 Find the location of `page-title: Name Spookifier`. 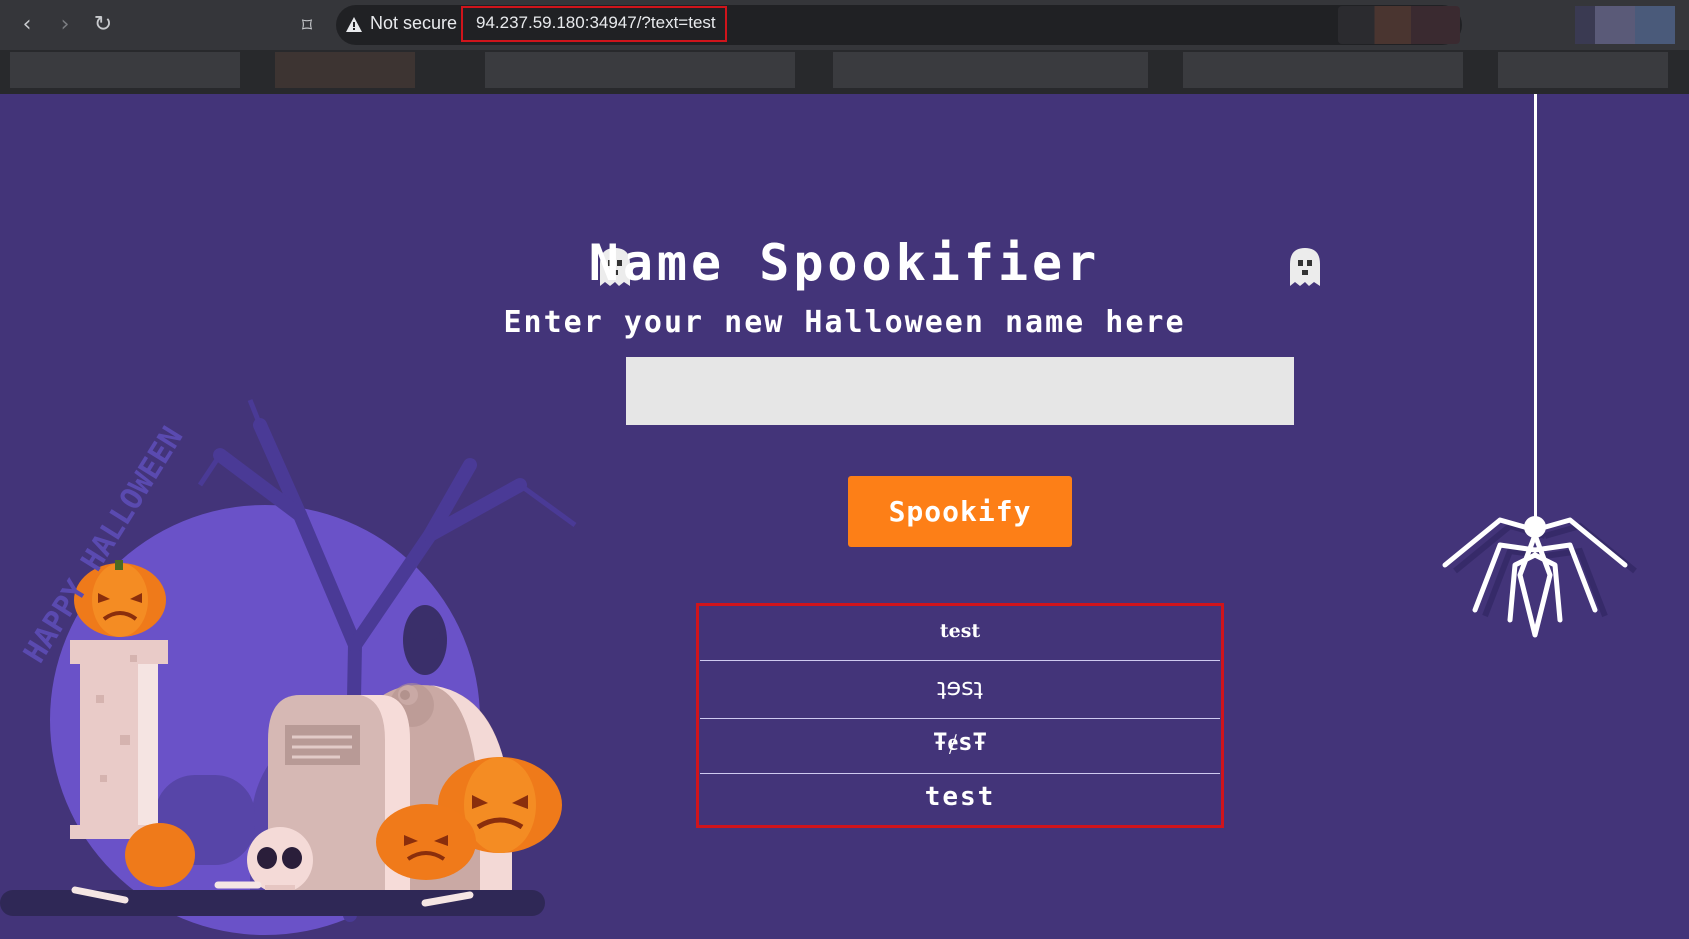

page-title: Name Spookifier is located at coordinates (844, 263).